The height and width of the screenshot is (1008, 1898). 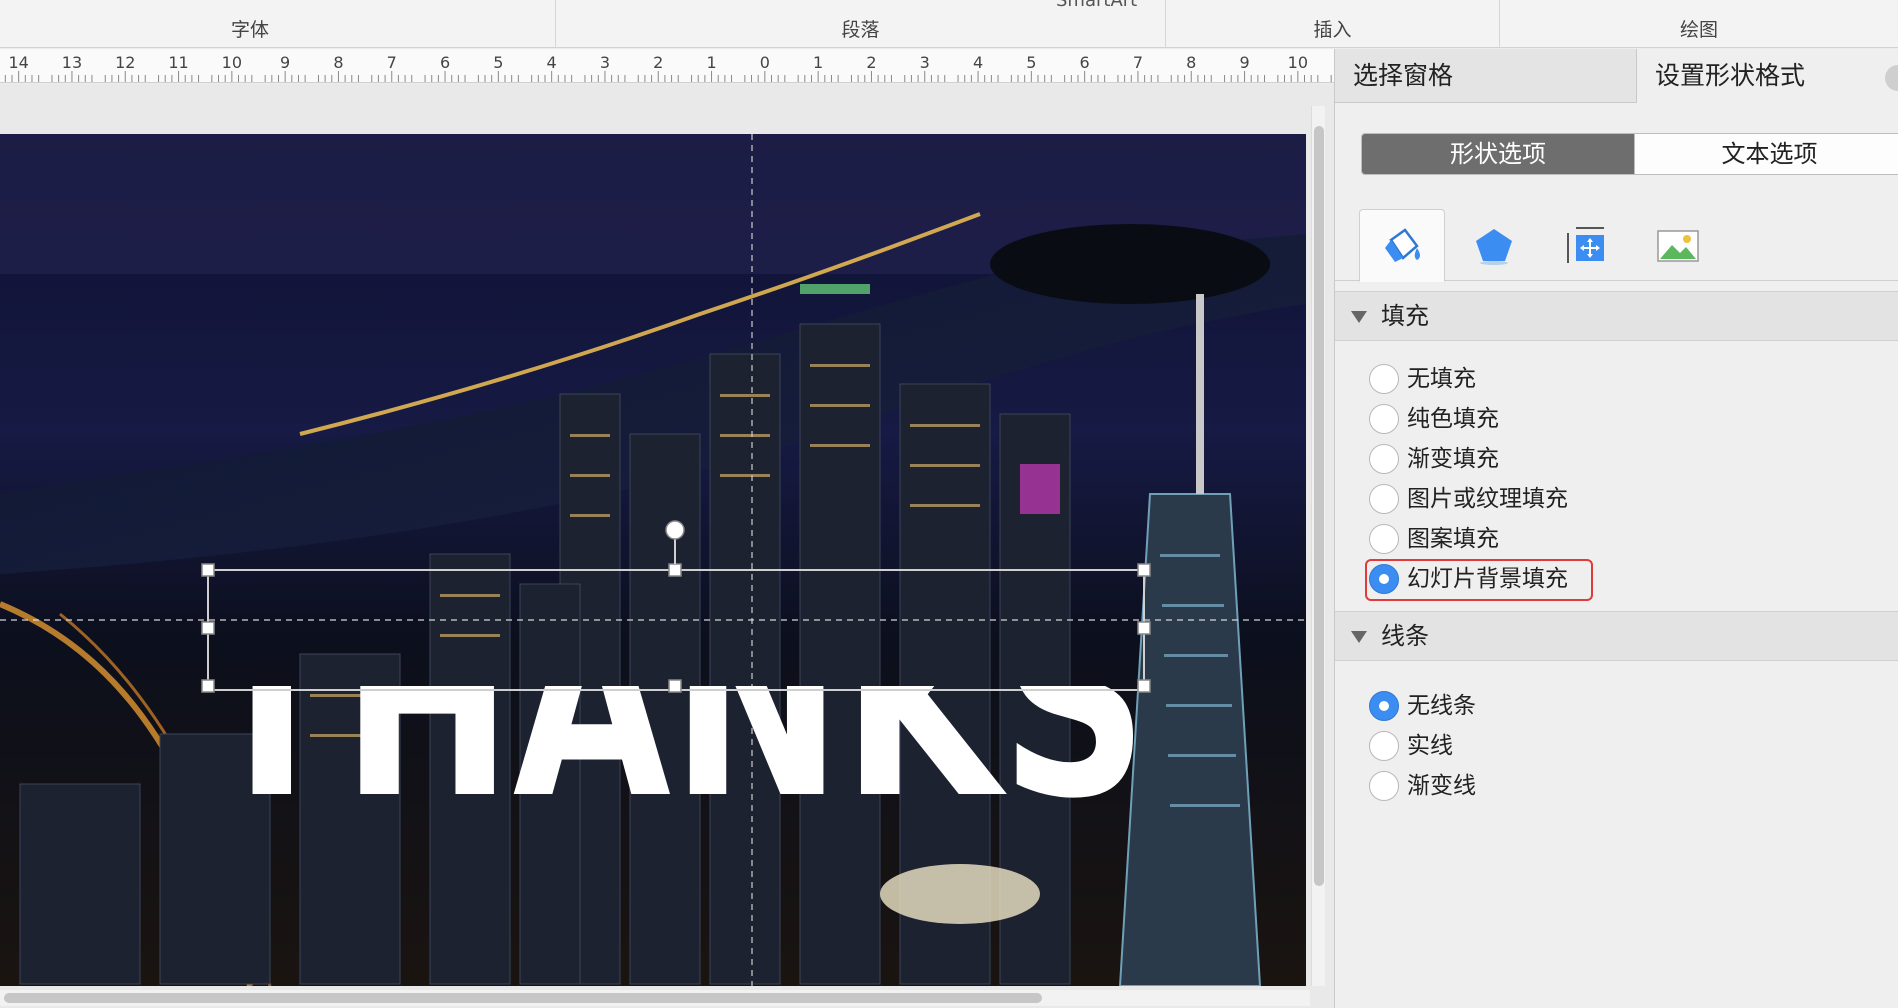 I want to click on size-properties-tab, so click(x=1586, y=245).